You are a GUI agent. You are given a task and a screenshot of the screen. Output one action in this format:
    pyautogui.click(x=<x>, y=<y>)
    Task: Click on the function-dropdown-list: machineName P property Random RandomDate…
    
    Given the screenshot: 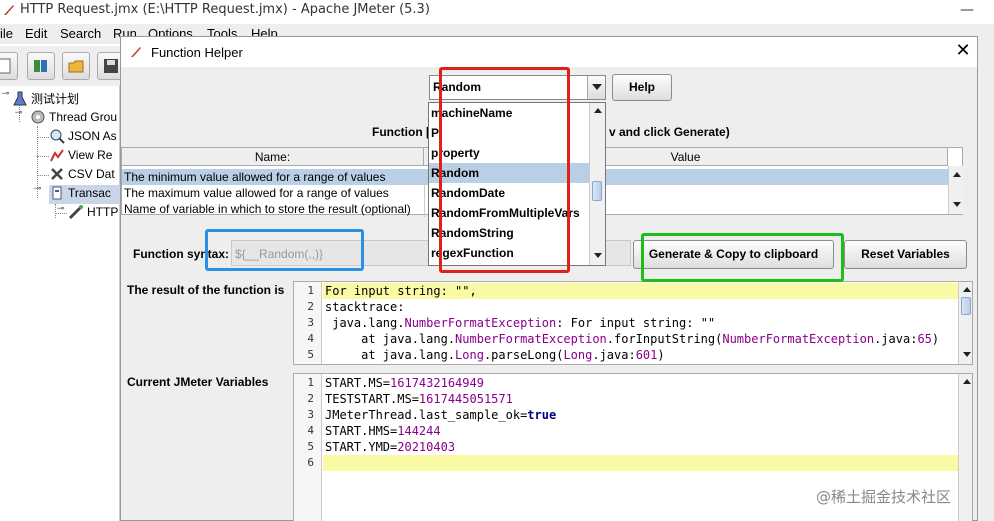 What is the action you would take?
    pyautogui.click(x=517, y=184)
    